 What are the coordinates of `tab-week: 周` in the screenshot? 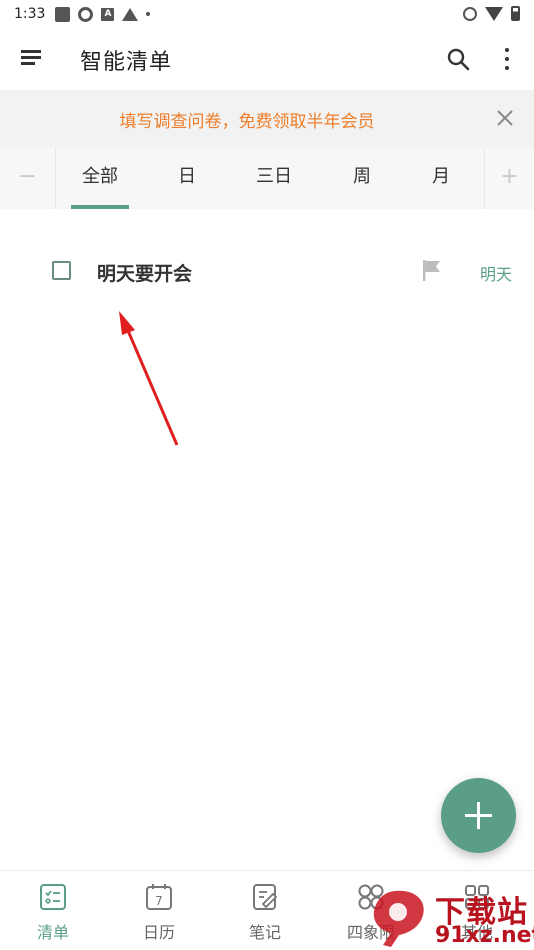 It's located at (362, 178).